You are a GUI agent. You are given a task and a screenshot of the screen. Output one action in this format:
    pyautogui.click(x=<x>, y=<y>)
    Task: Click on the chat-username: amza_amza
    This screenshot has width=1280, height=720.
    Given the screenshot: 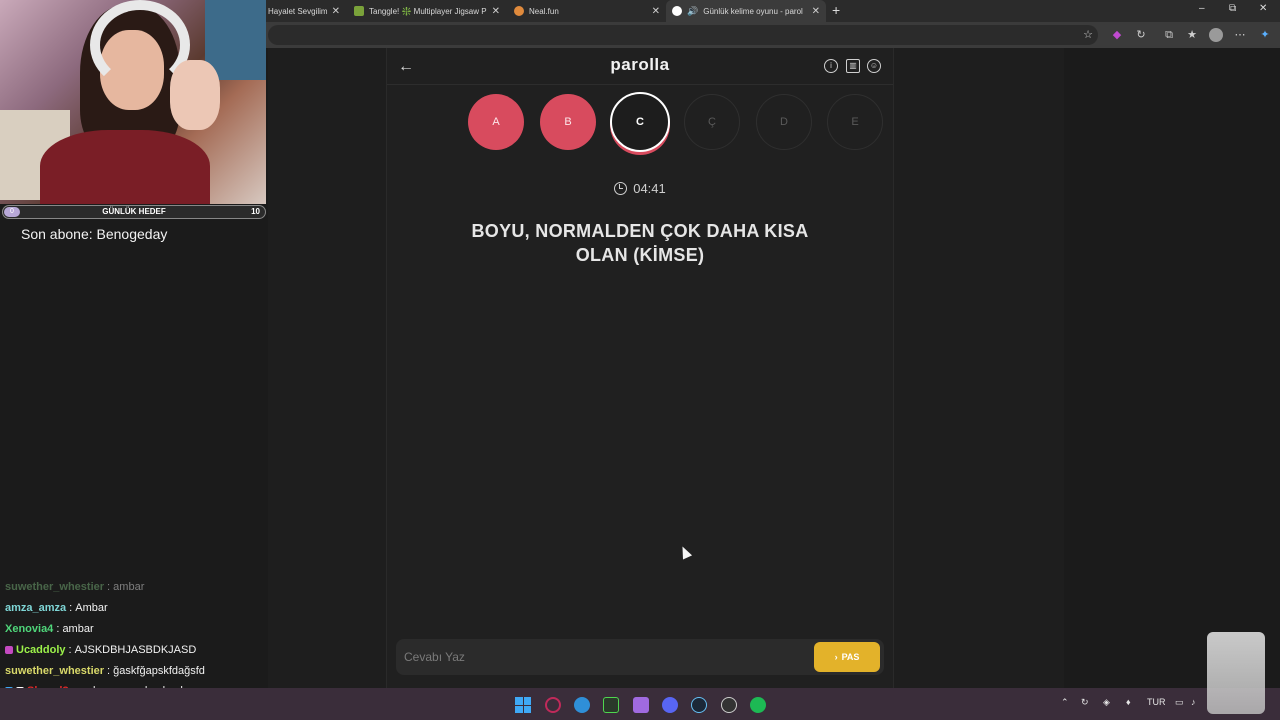 What is the action you would take?
    pyautogui.click(x=36, y=608)
    